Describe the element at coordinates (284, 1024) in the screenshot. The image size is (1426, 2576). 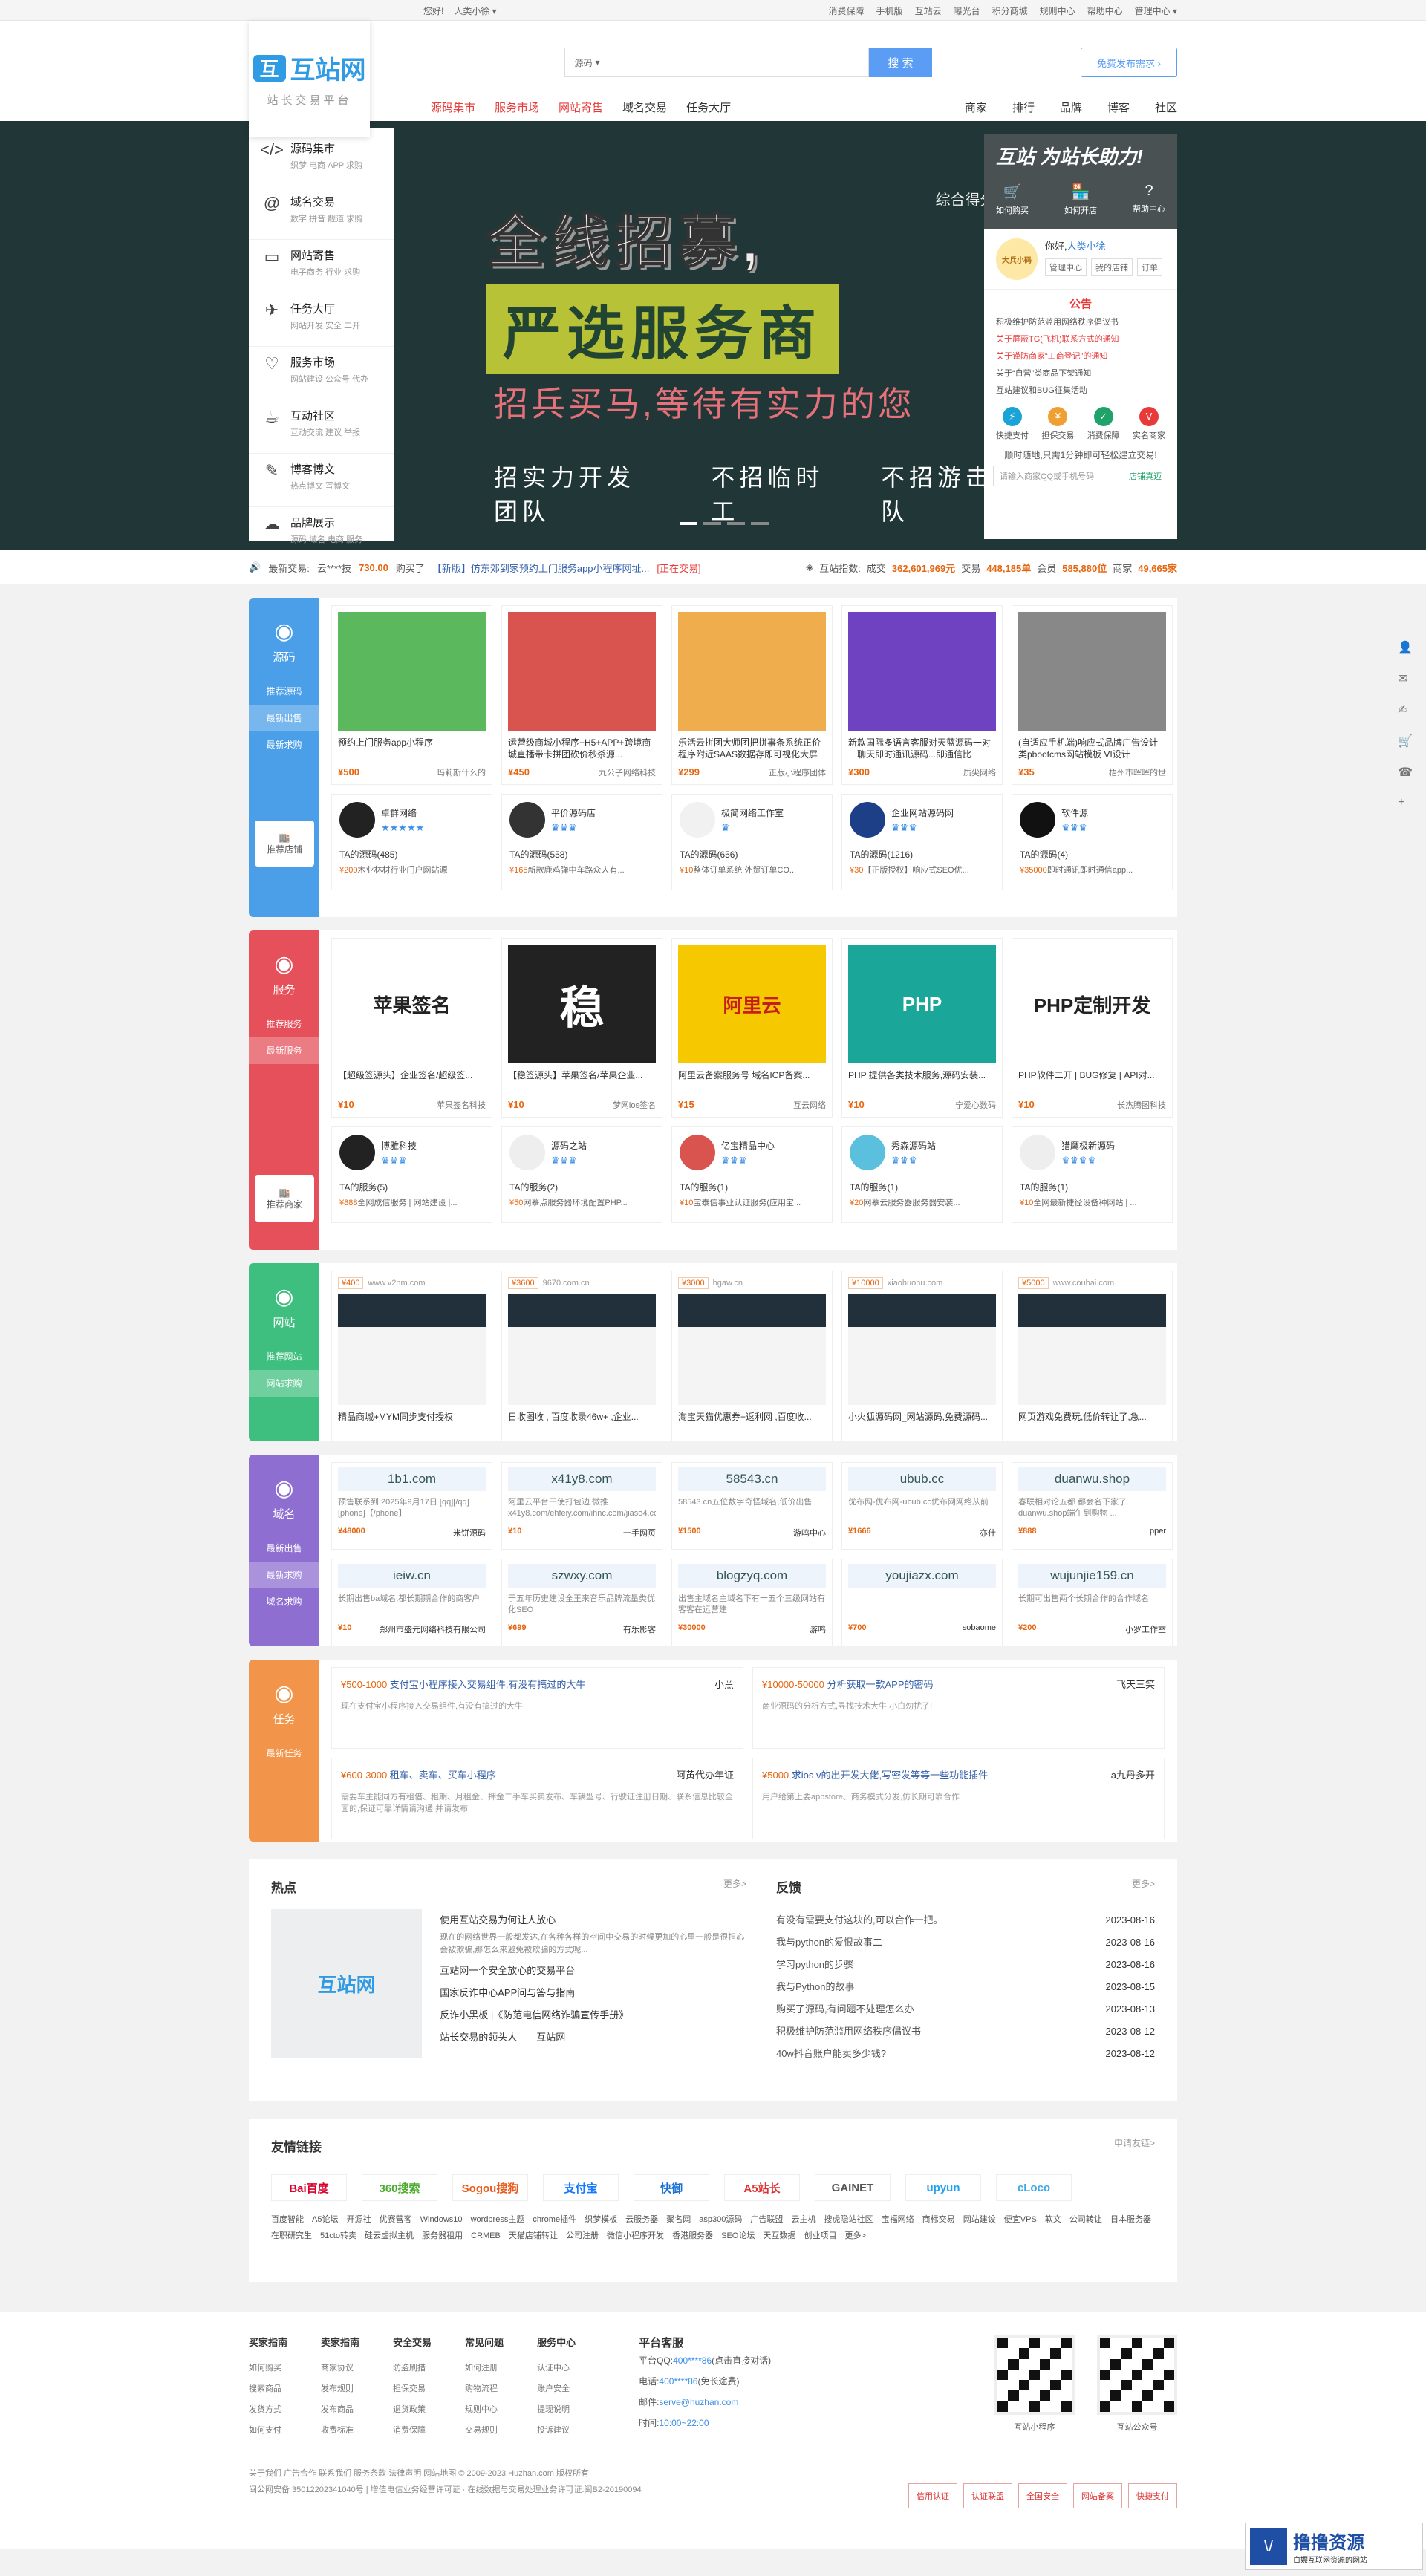
I see `floor-subnav: 推荐服务` at that location.